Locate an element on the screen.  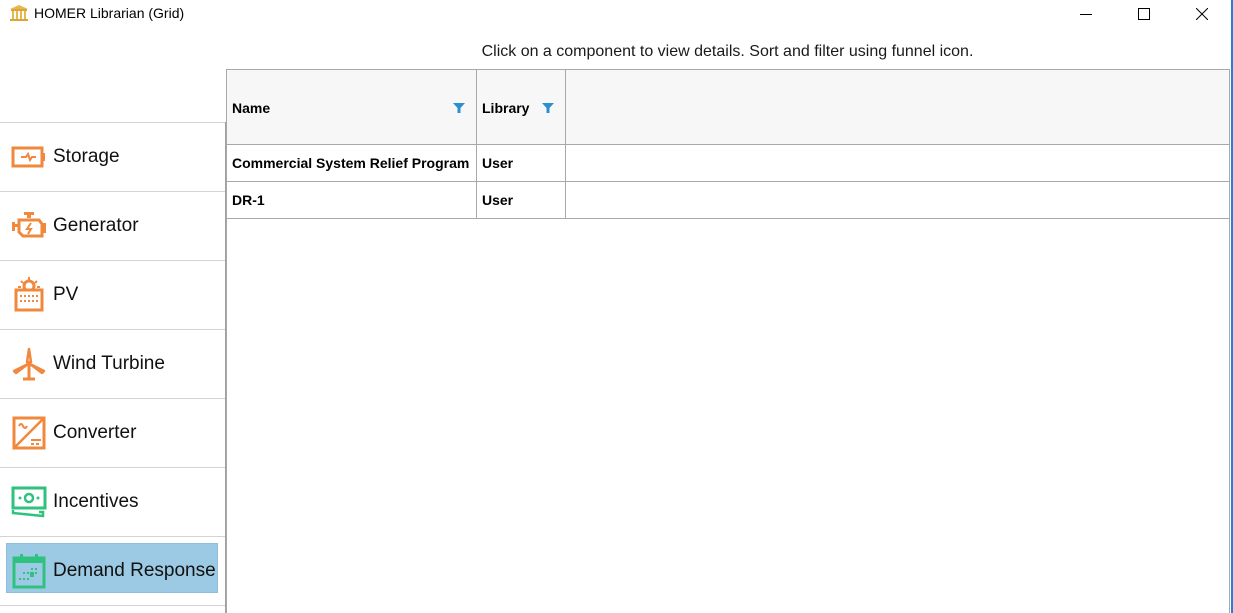
sidebar-item-converter: Converter is located at coordinates (112, 432).